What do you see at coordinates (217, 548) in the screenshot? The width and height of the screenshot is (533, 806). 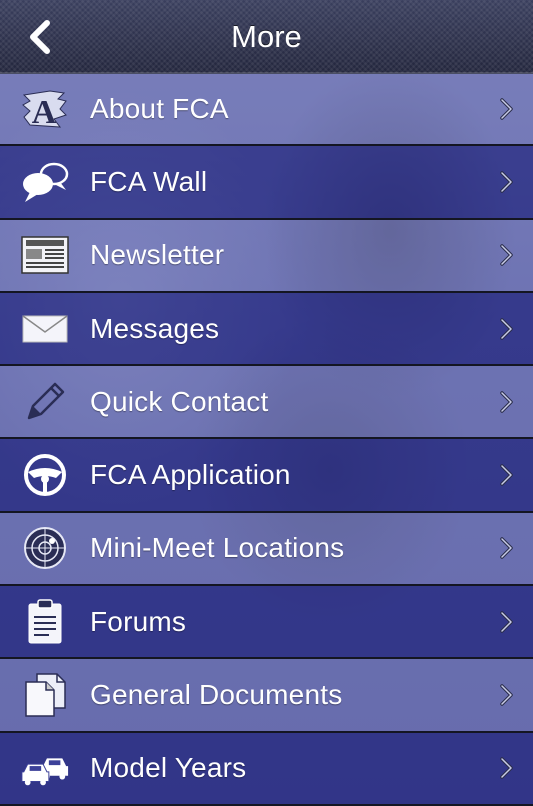 I see `menu-item-label: Mini-Meet Locations` at bounding box center [217, 548].